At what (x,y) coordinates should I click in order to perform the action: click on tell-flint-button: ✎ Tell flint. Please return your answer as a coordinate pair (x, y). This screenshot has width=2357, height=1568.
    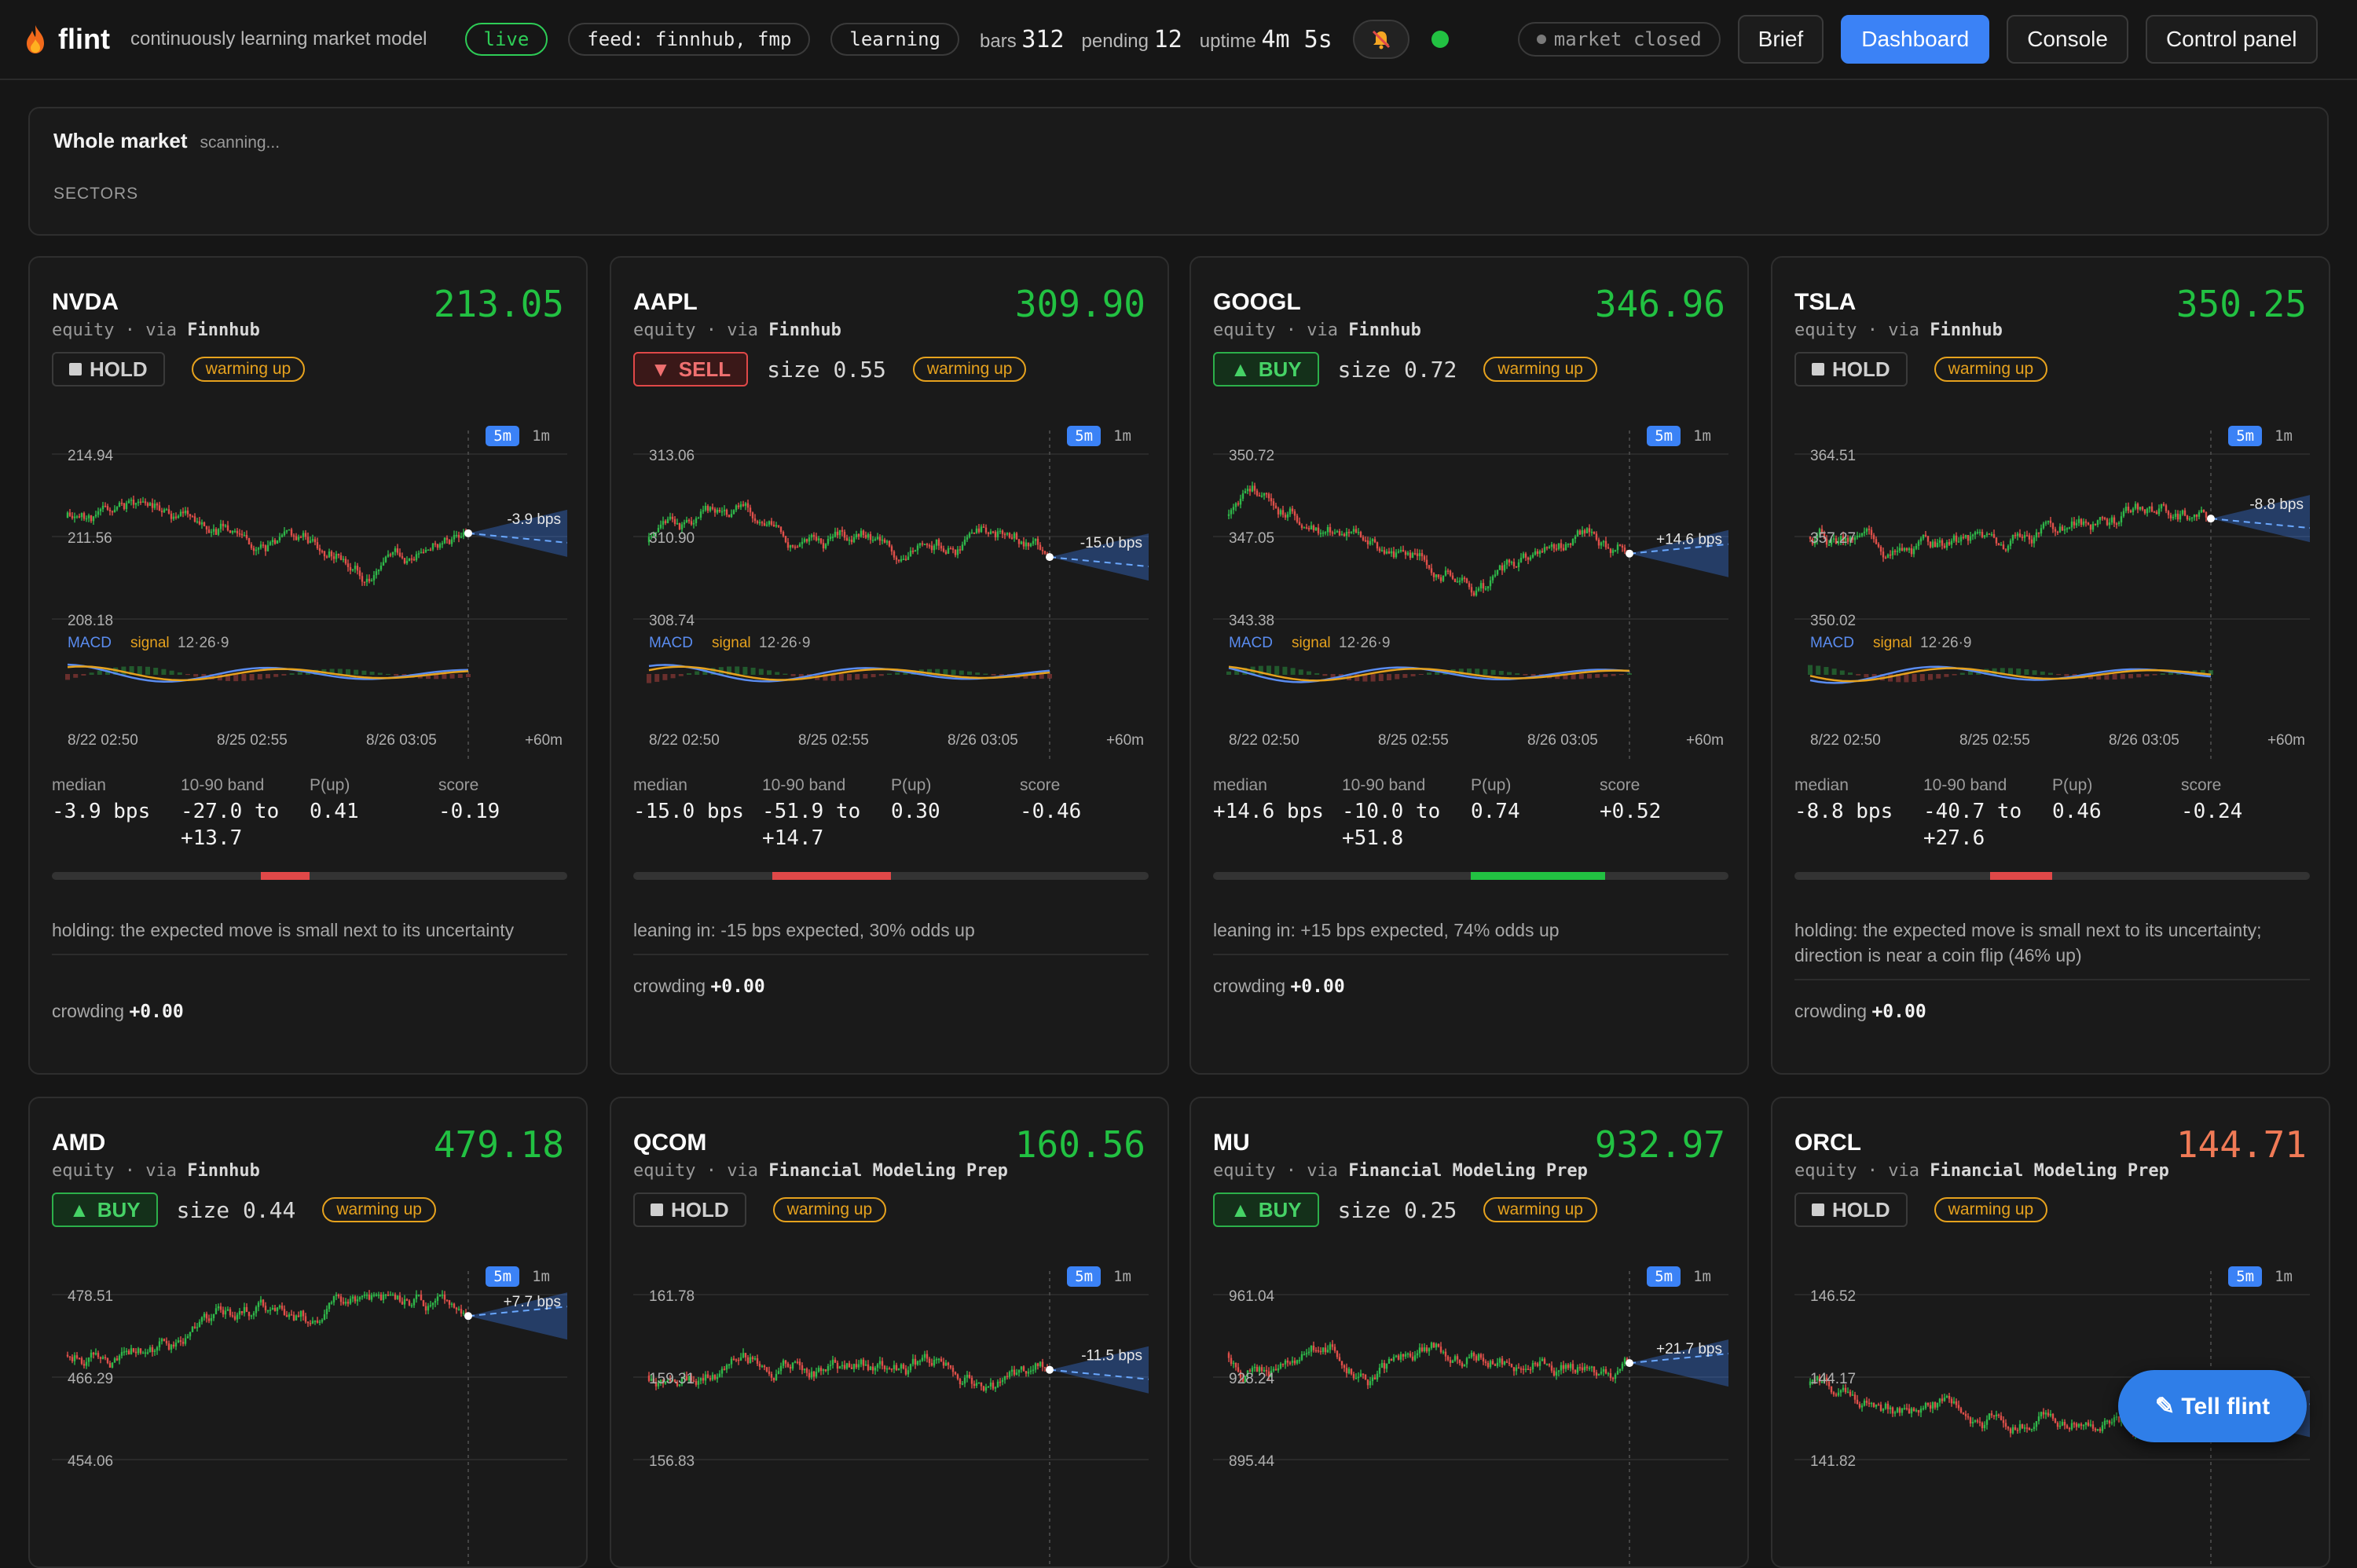
    Looking at the image, I should click on (2212, 1406).